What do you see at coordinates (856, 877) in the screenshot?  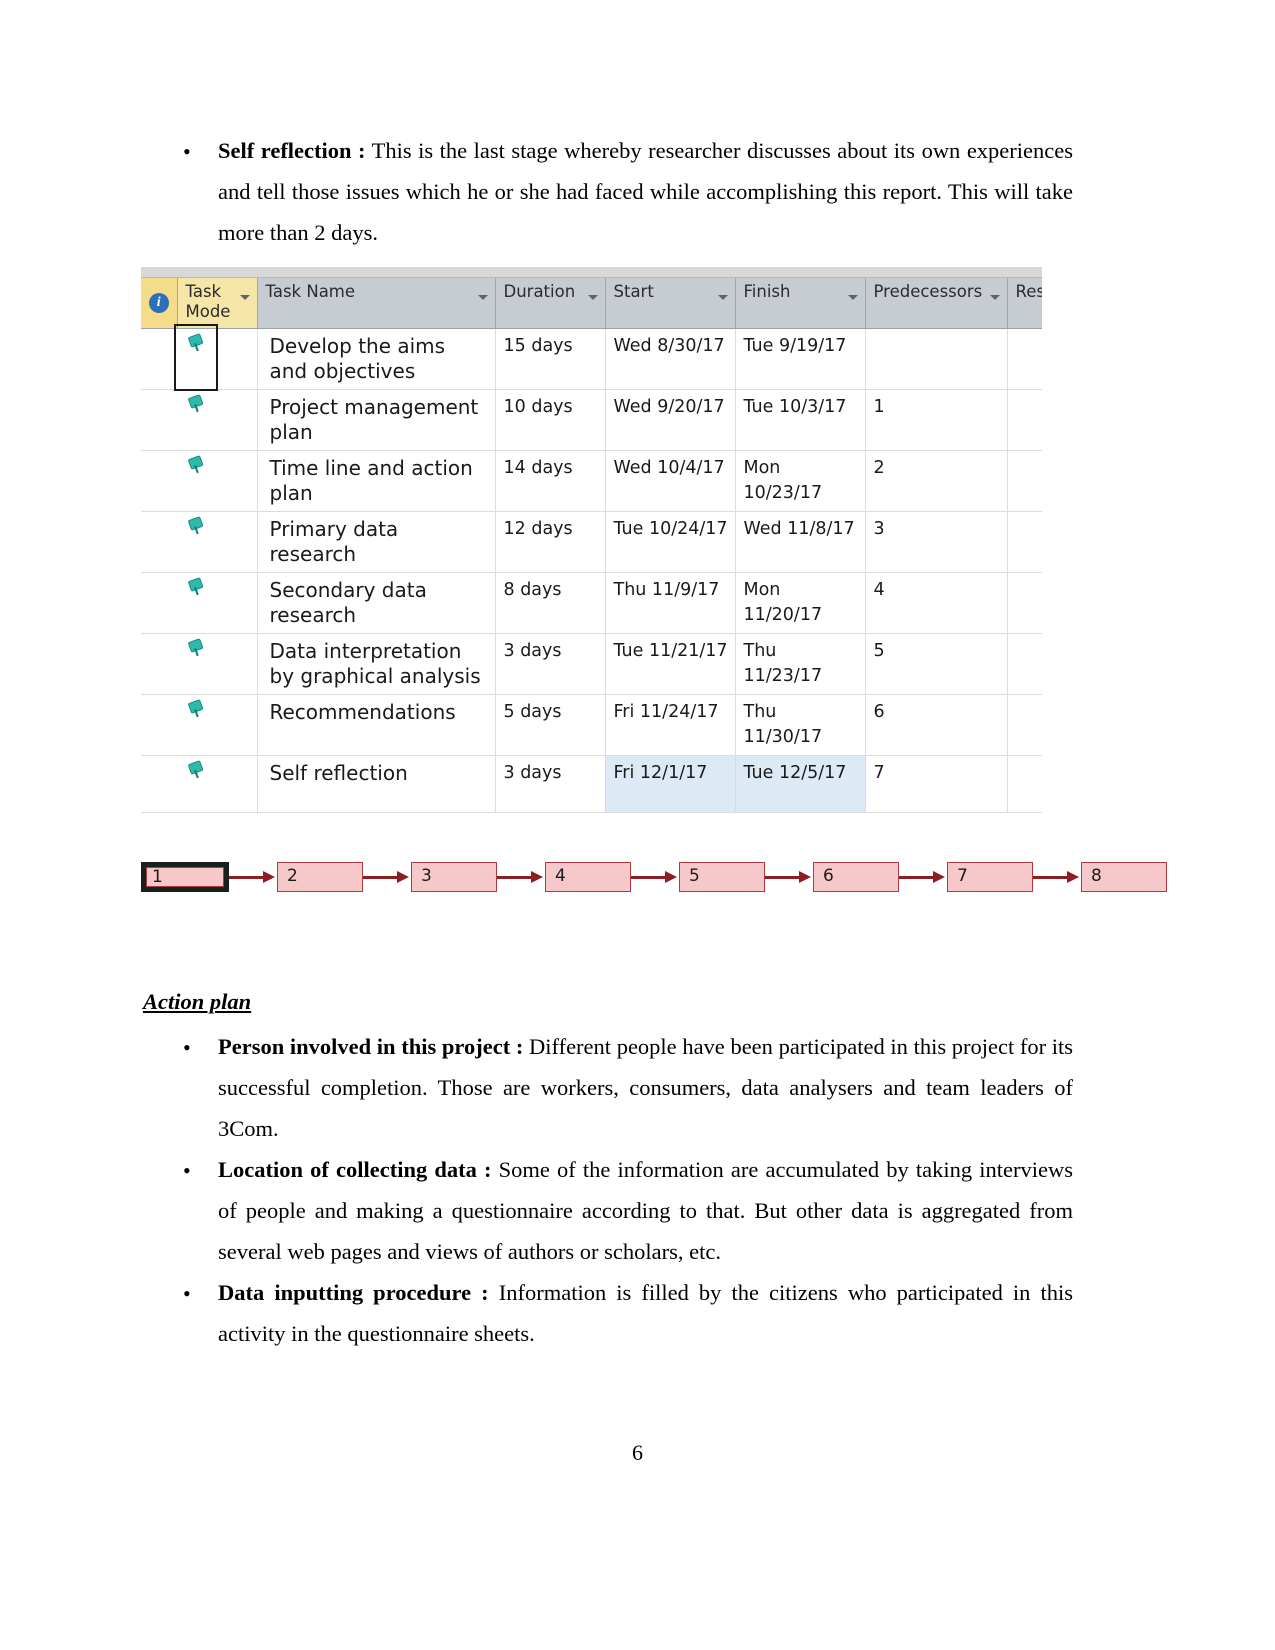 I see `network-node: 6` at bounding box center [856, 877].